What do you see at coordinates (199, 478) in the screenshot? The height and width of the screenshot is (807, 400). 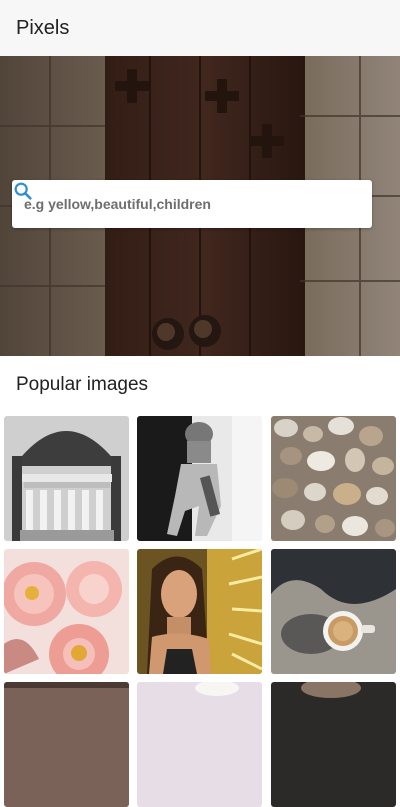 I see `image-tile-woman-jeans` at bounding box center [199, 478].